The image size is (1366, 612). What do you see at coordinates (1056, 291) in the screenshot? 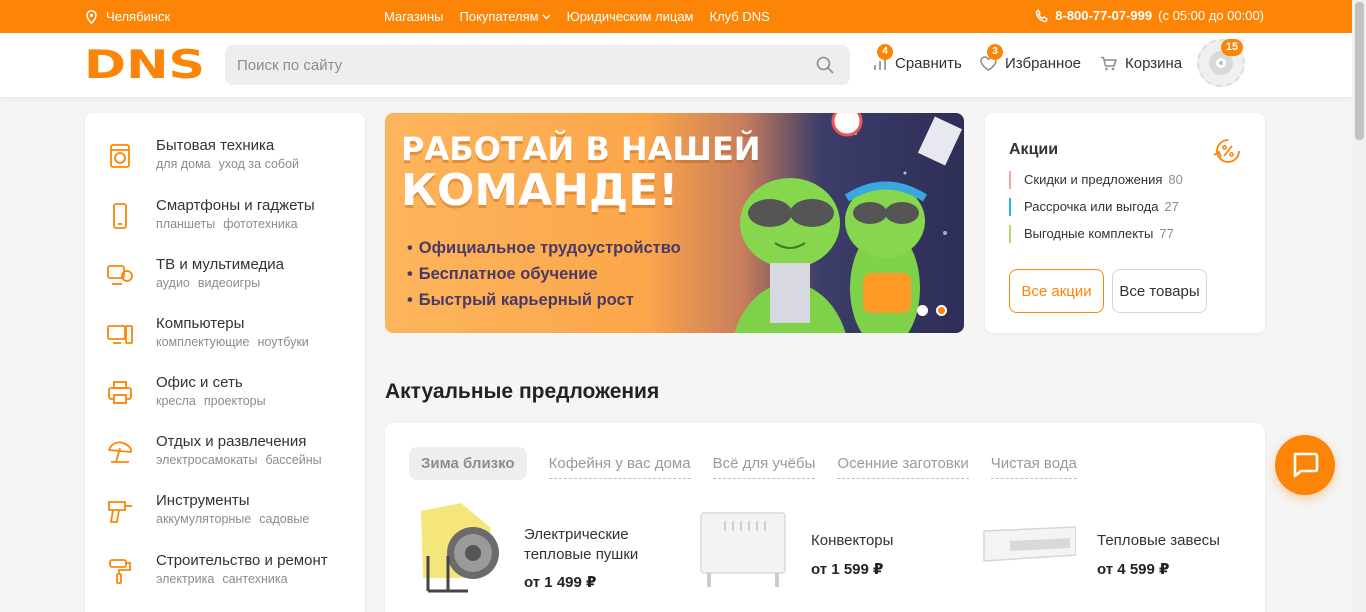
I see `all-promos-button: Все акции` at bounding box center [1056, 291].